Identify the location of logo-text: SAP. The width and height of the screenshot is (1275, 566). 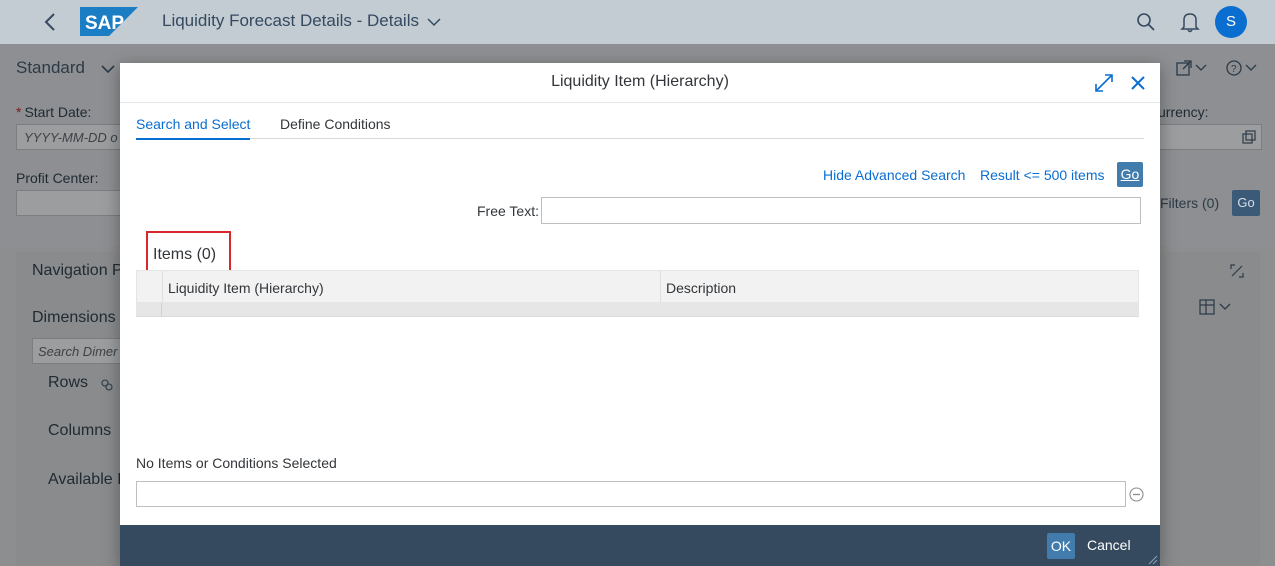
(104, 23).